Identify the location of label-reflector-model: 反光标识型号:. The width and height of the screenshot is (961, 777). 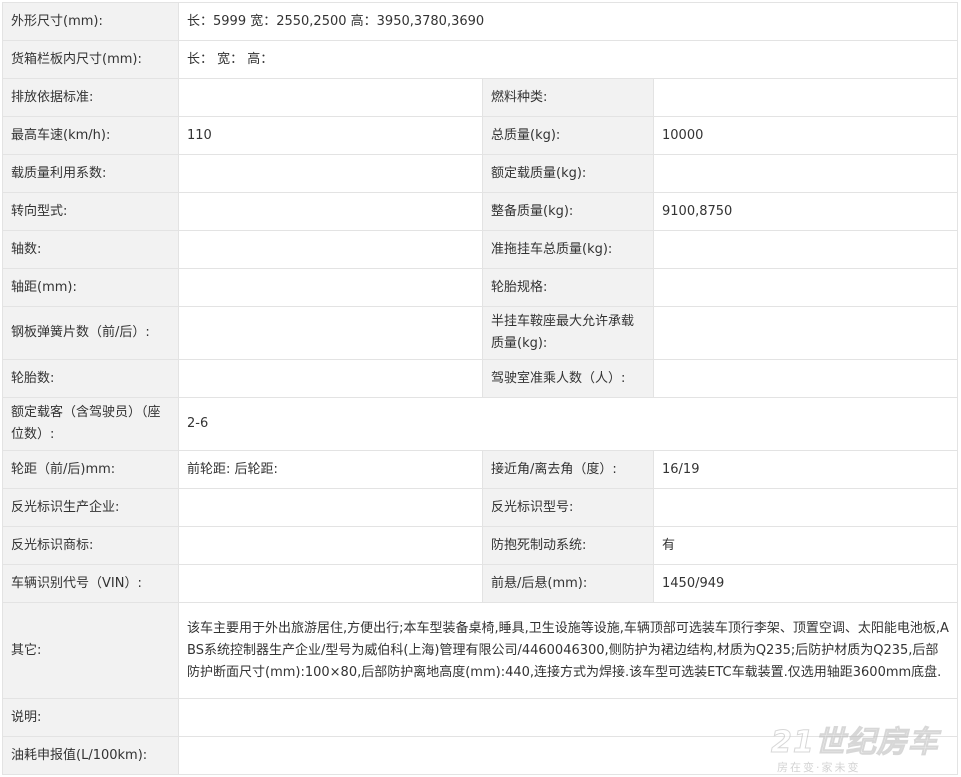
(568, 507).